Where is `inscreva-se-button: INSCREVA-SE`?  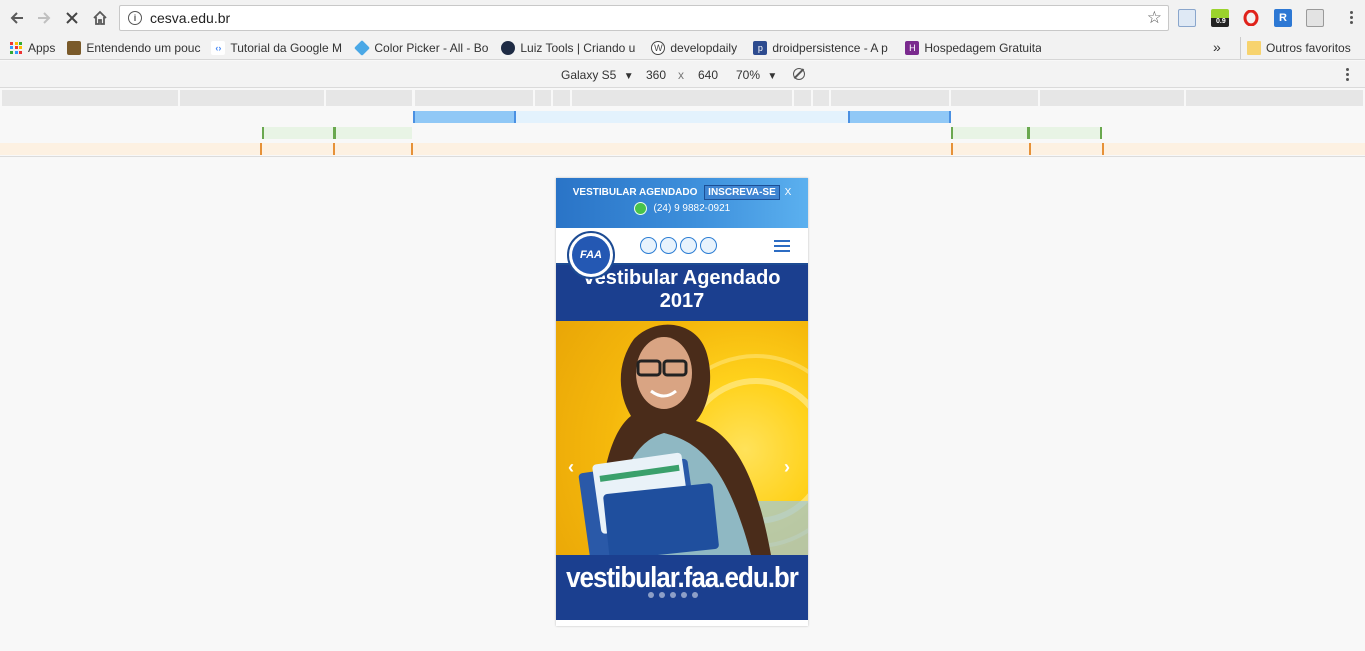 inscreva-se-button: INSCREVA-SE is located at coordinates (742, 192).